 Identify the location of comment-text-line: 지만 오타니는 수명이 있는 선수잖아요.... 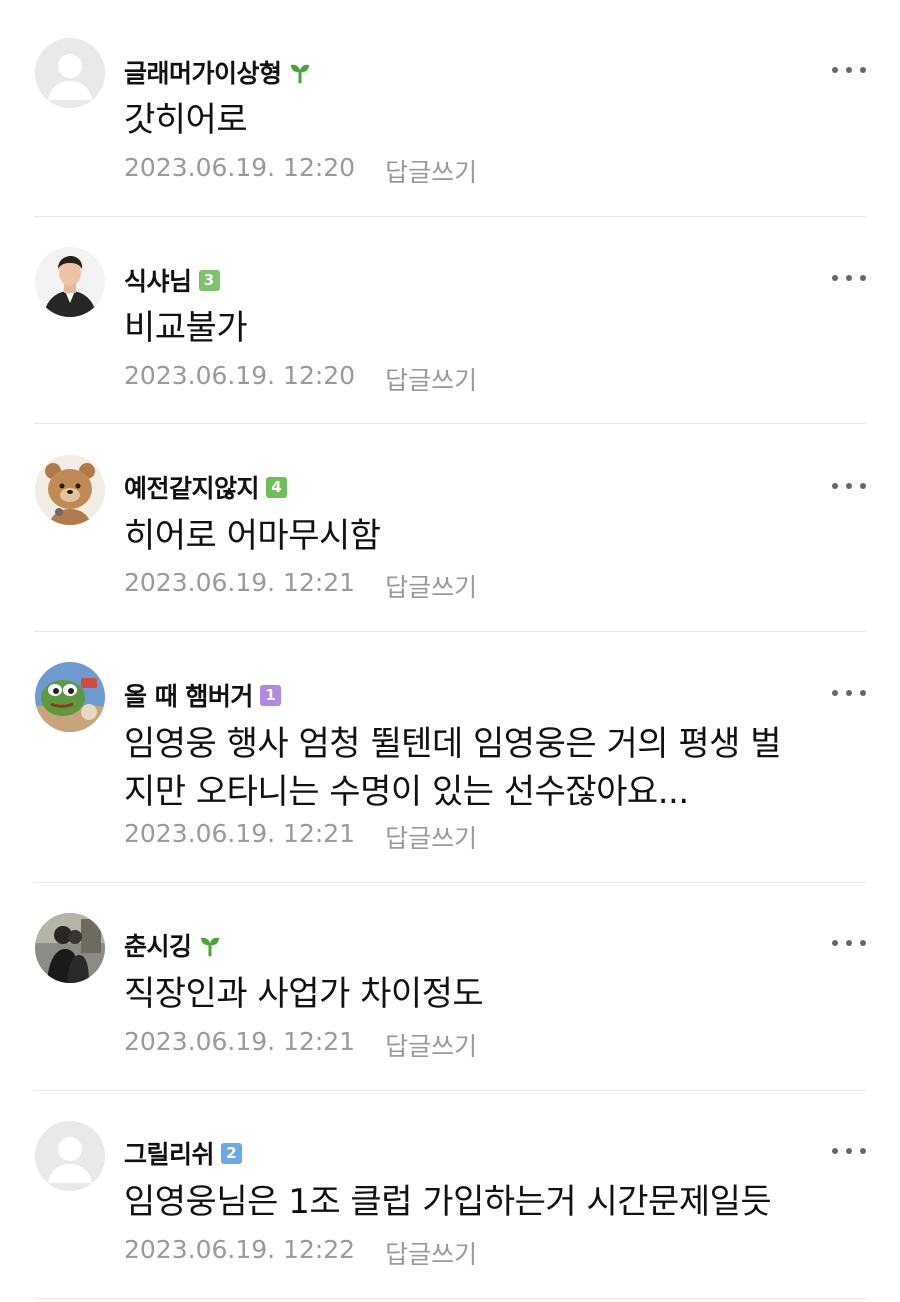
(406, 792).